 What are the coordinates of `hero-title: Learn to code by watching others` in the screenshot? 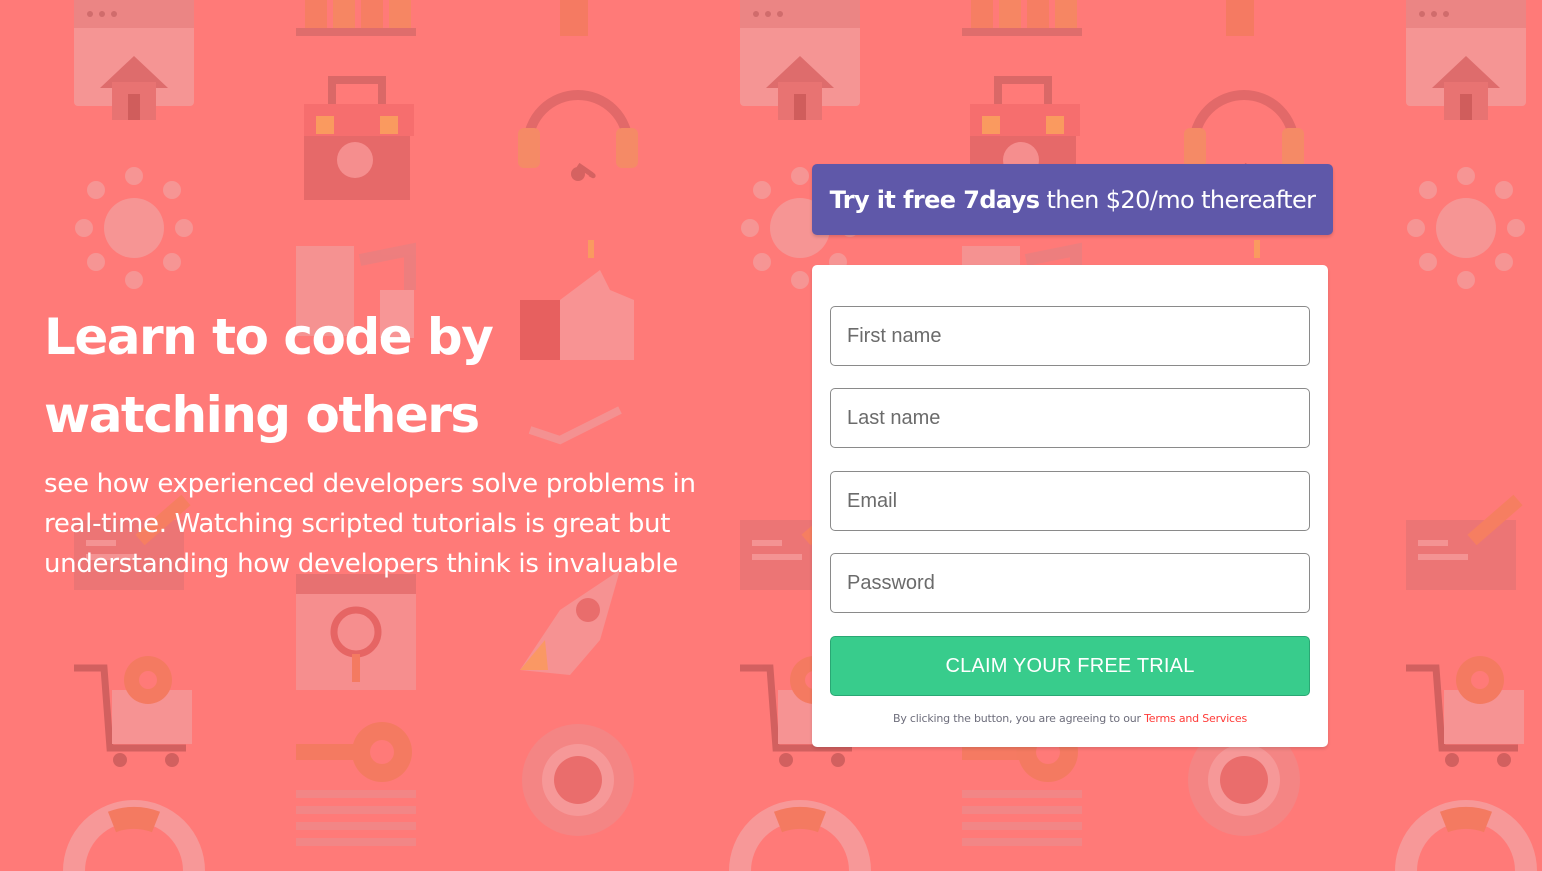 It's located at (269, 376).